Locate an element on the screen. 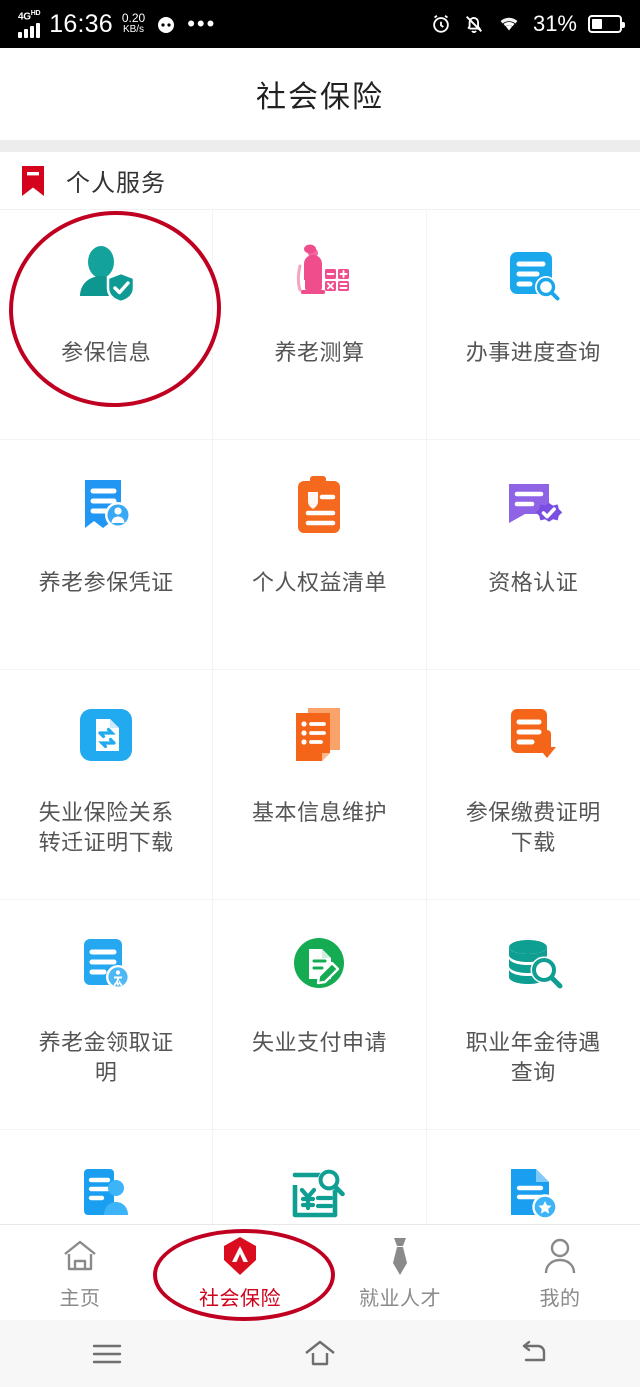 This screenshot has height=1387, width=640. grid-item-label: 资格认证 is located at coordinates (533, 582).